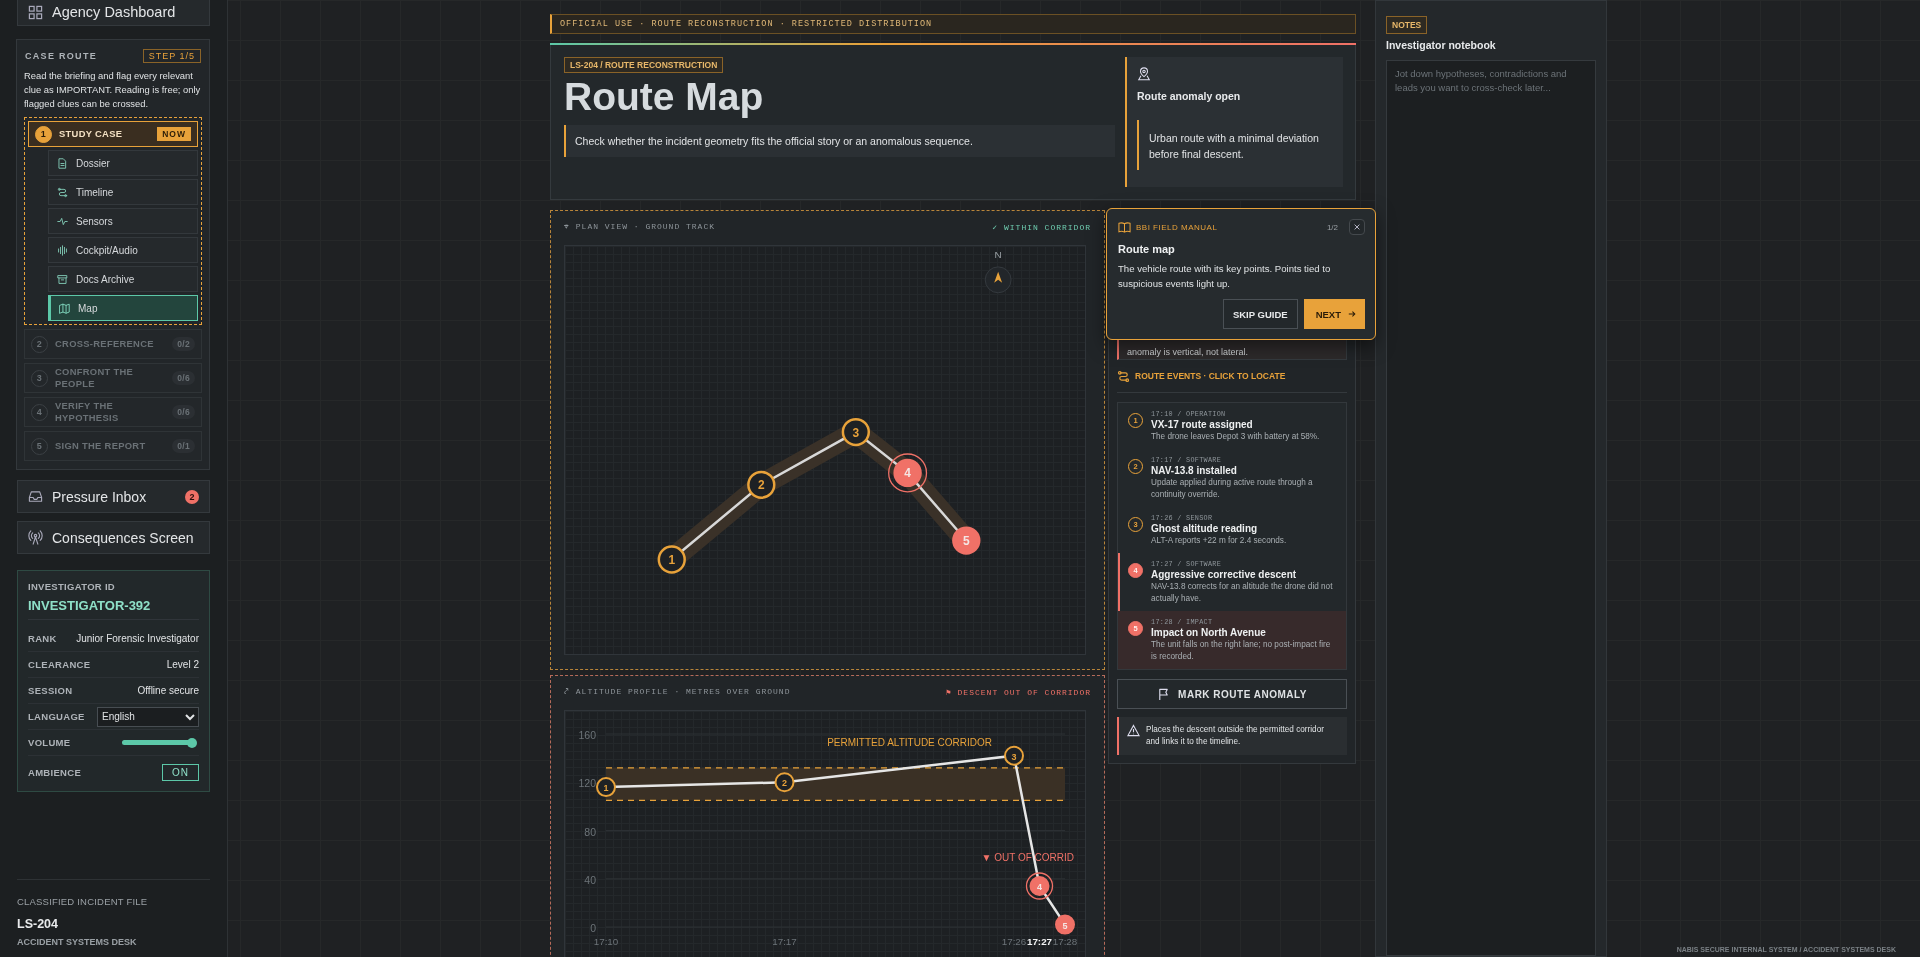  I want to click on sub-item: Sensors, so click(123, 221).